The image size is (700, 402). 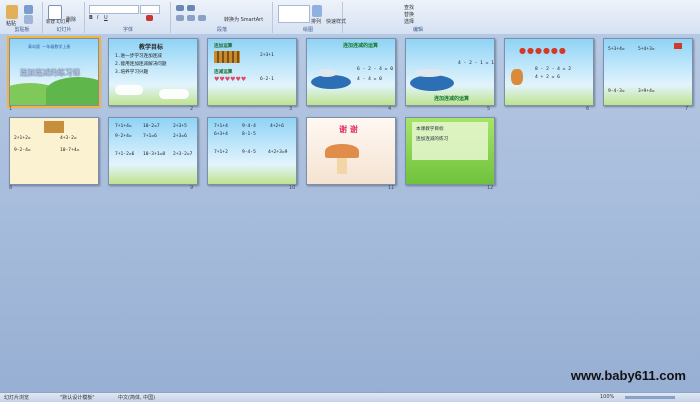 I want to click on bear-image, so click(x=517, y=77).